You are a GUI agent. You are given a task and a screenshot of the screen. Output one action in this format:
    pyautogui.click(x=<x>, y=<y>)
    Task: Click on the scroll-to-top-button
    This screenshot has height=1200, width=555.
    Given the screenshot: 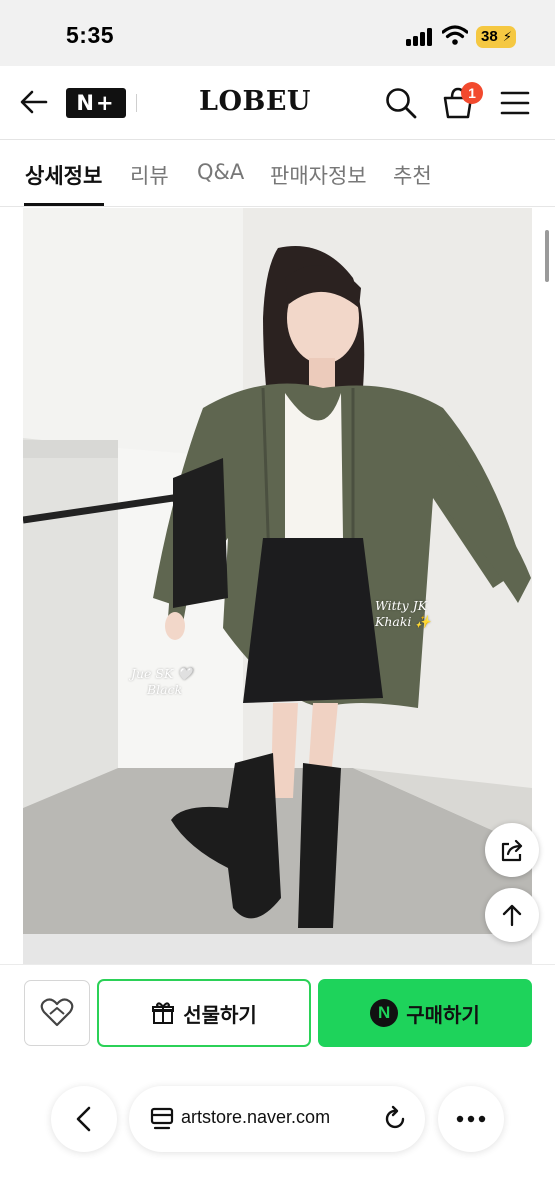 What is the action you would take?
    pyautogui.click(x=512, y=915)
    